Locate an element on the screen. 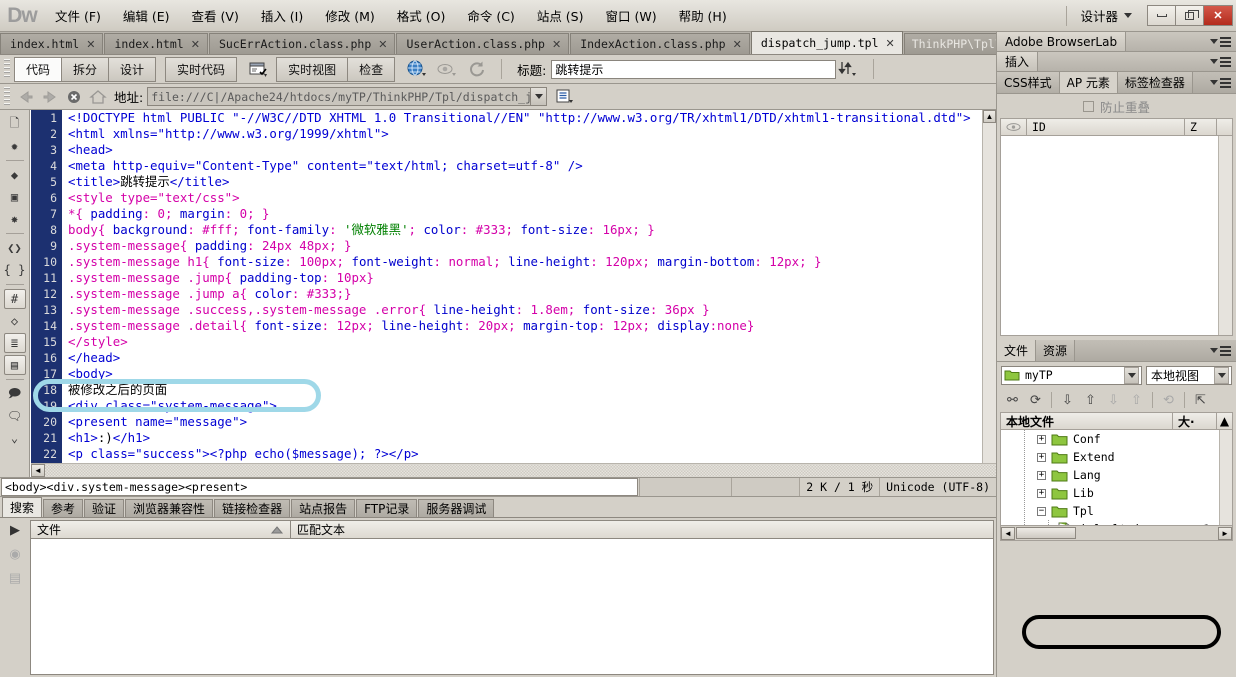 This screenshot has width=1236, height=677. code-line: <h1>:)</h1> is located at coordinates (525, 438).